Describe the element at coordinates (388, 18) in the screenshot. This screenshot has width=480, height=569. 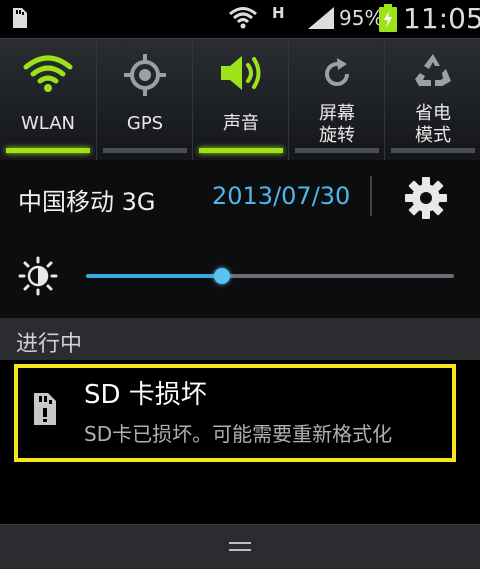
I see `battery-icon` at that location.